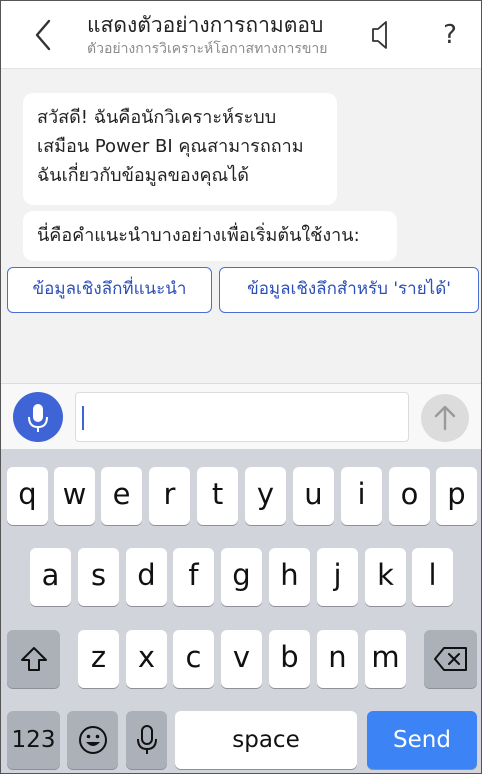  I want to click on key-q: q, so click(27, 496).